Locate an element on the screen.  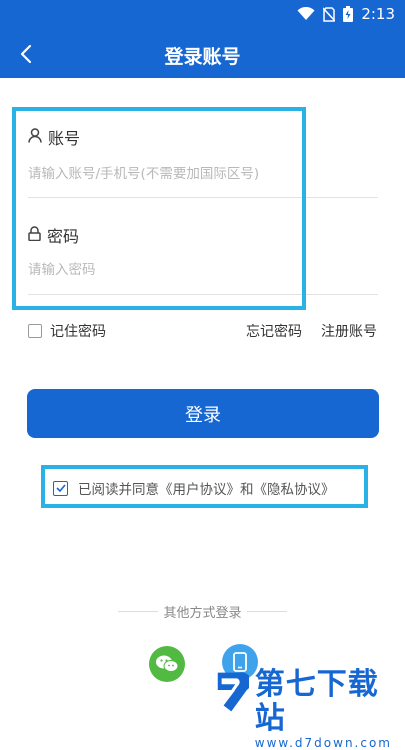
status-icons: 2:13 is located at coordinates (346, 14).